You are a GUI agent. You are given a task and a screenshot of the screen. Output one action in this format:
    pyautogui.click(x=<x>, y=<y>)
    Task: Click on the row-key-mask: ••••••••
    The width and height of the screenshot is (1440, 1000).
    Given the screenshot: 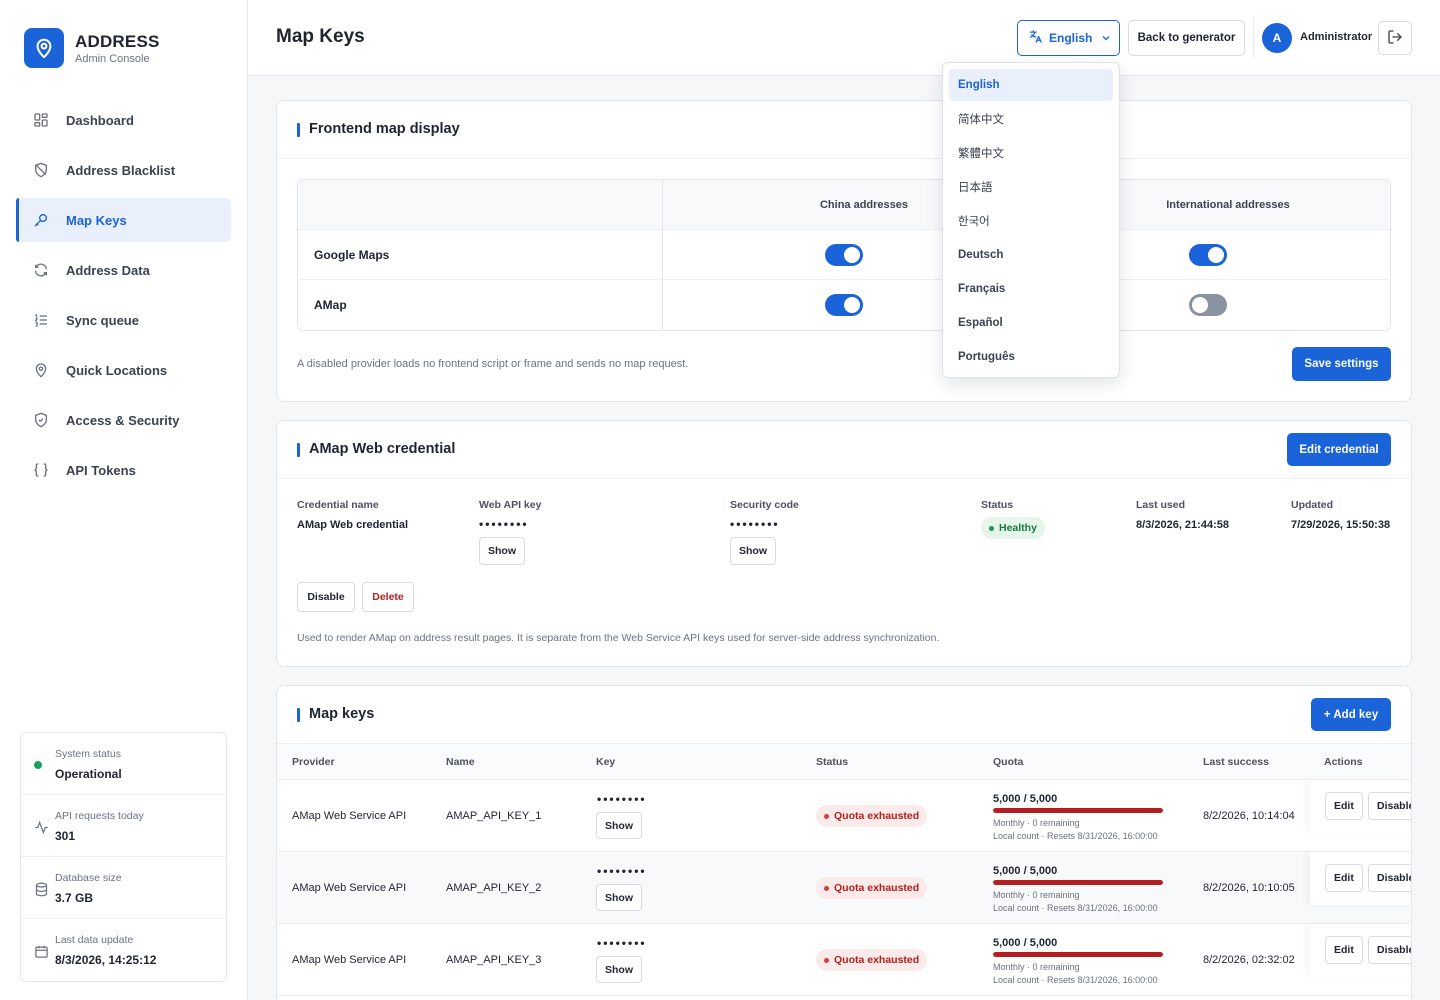 What is the action you would take?
    pyautogui.click(x=622, y=871)
    